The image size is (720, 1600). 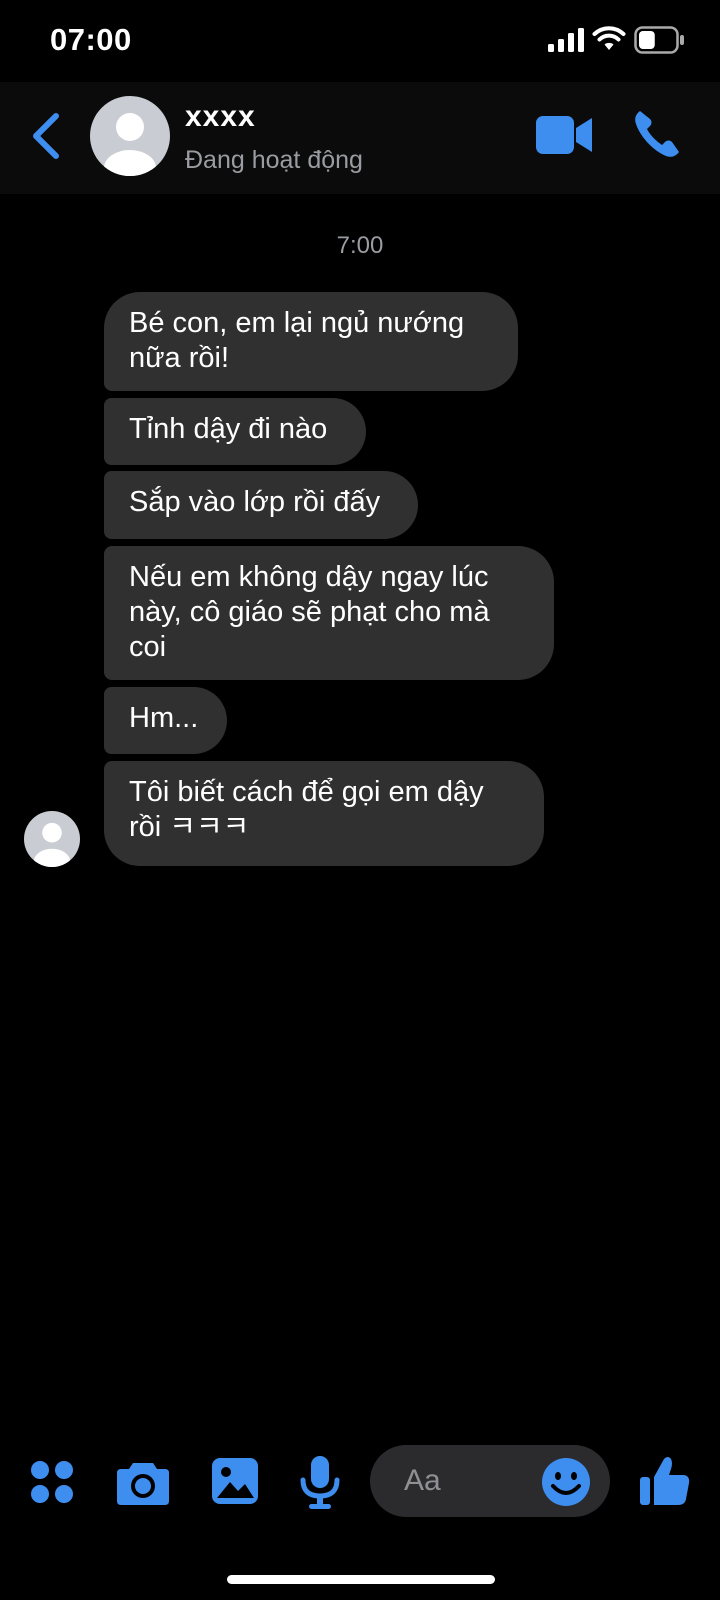 I want to click on gallery-image-icon, so click(x=235, y=1481).